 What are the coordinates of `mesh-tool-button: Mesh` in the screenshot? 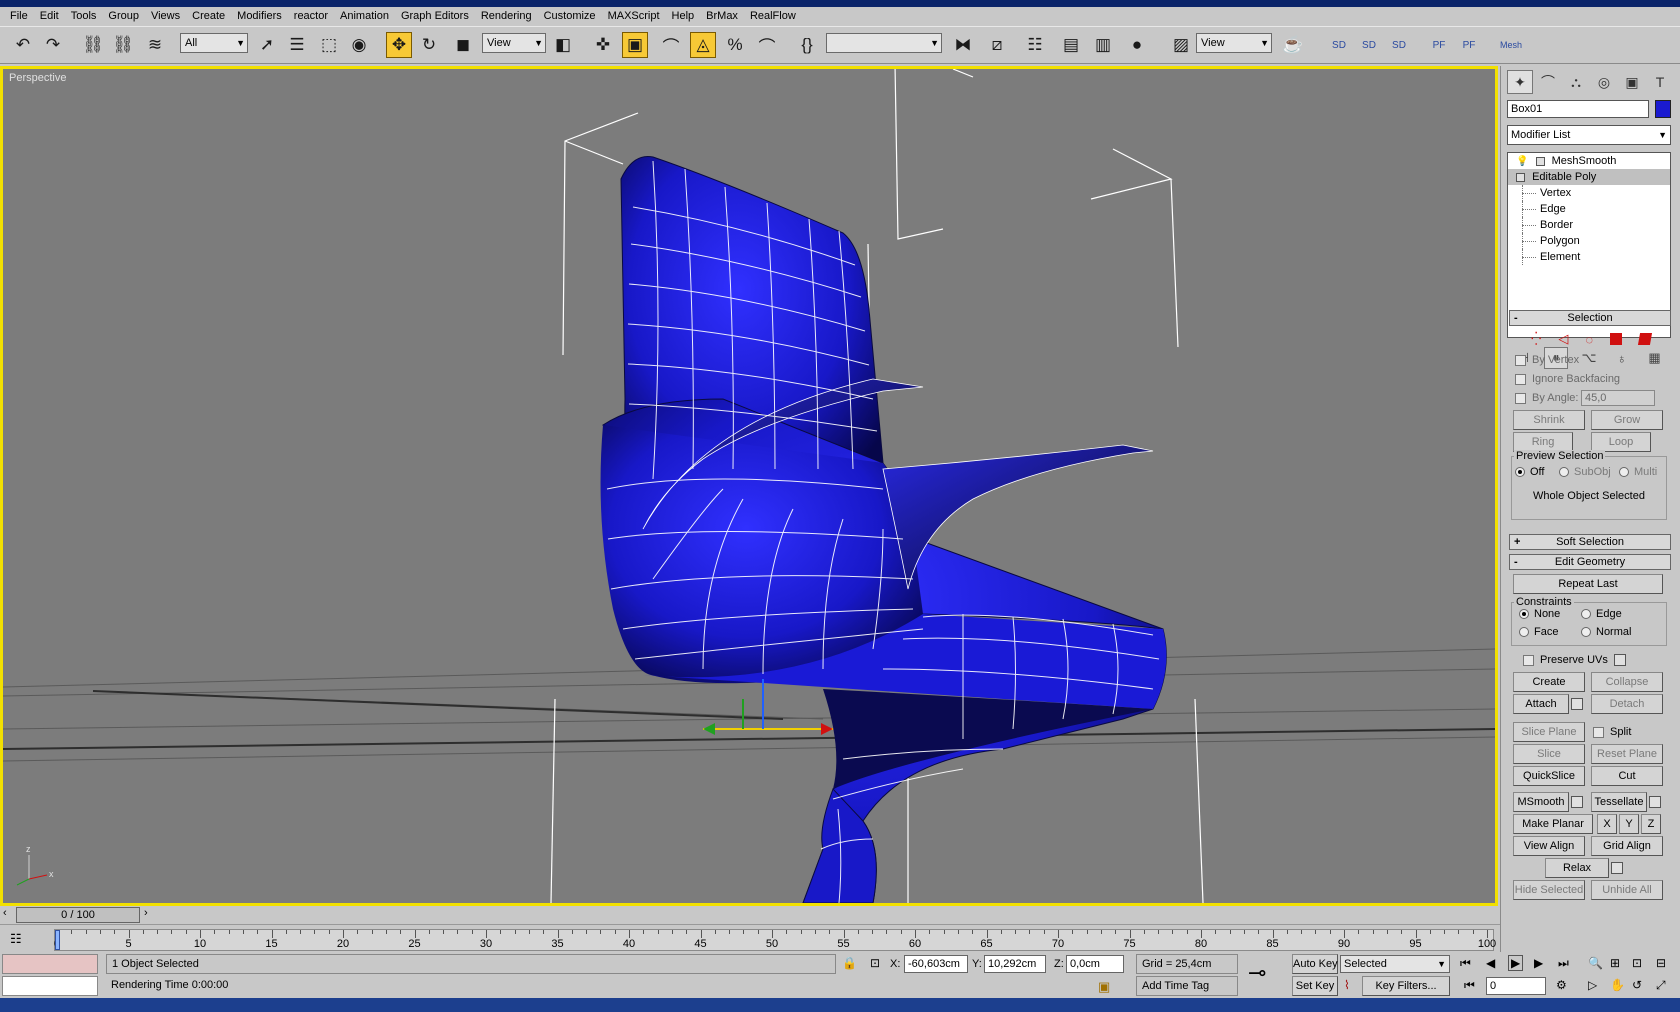 It's located at (1511, 45).